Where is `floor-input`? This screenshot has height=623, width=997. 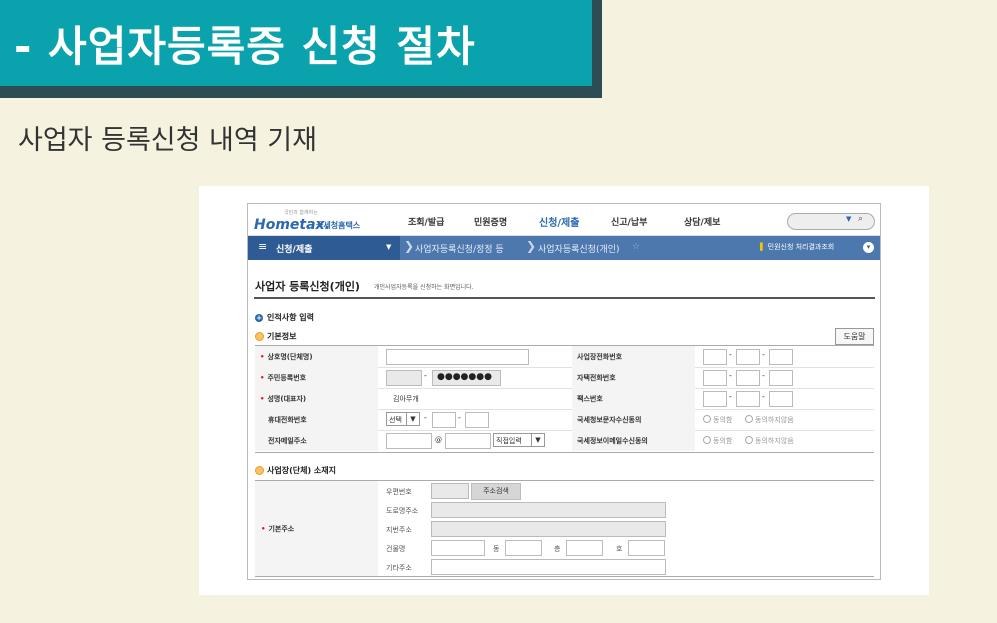 floor-input is located at coordinates (584, 548).